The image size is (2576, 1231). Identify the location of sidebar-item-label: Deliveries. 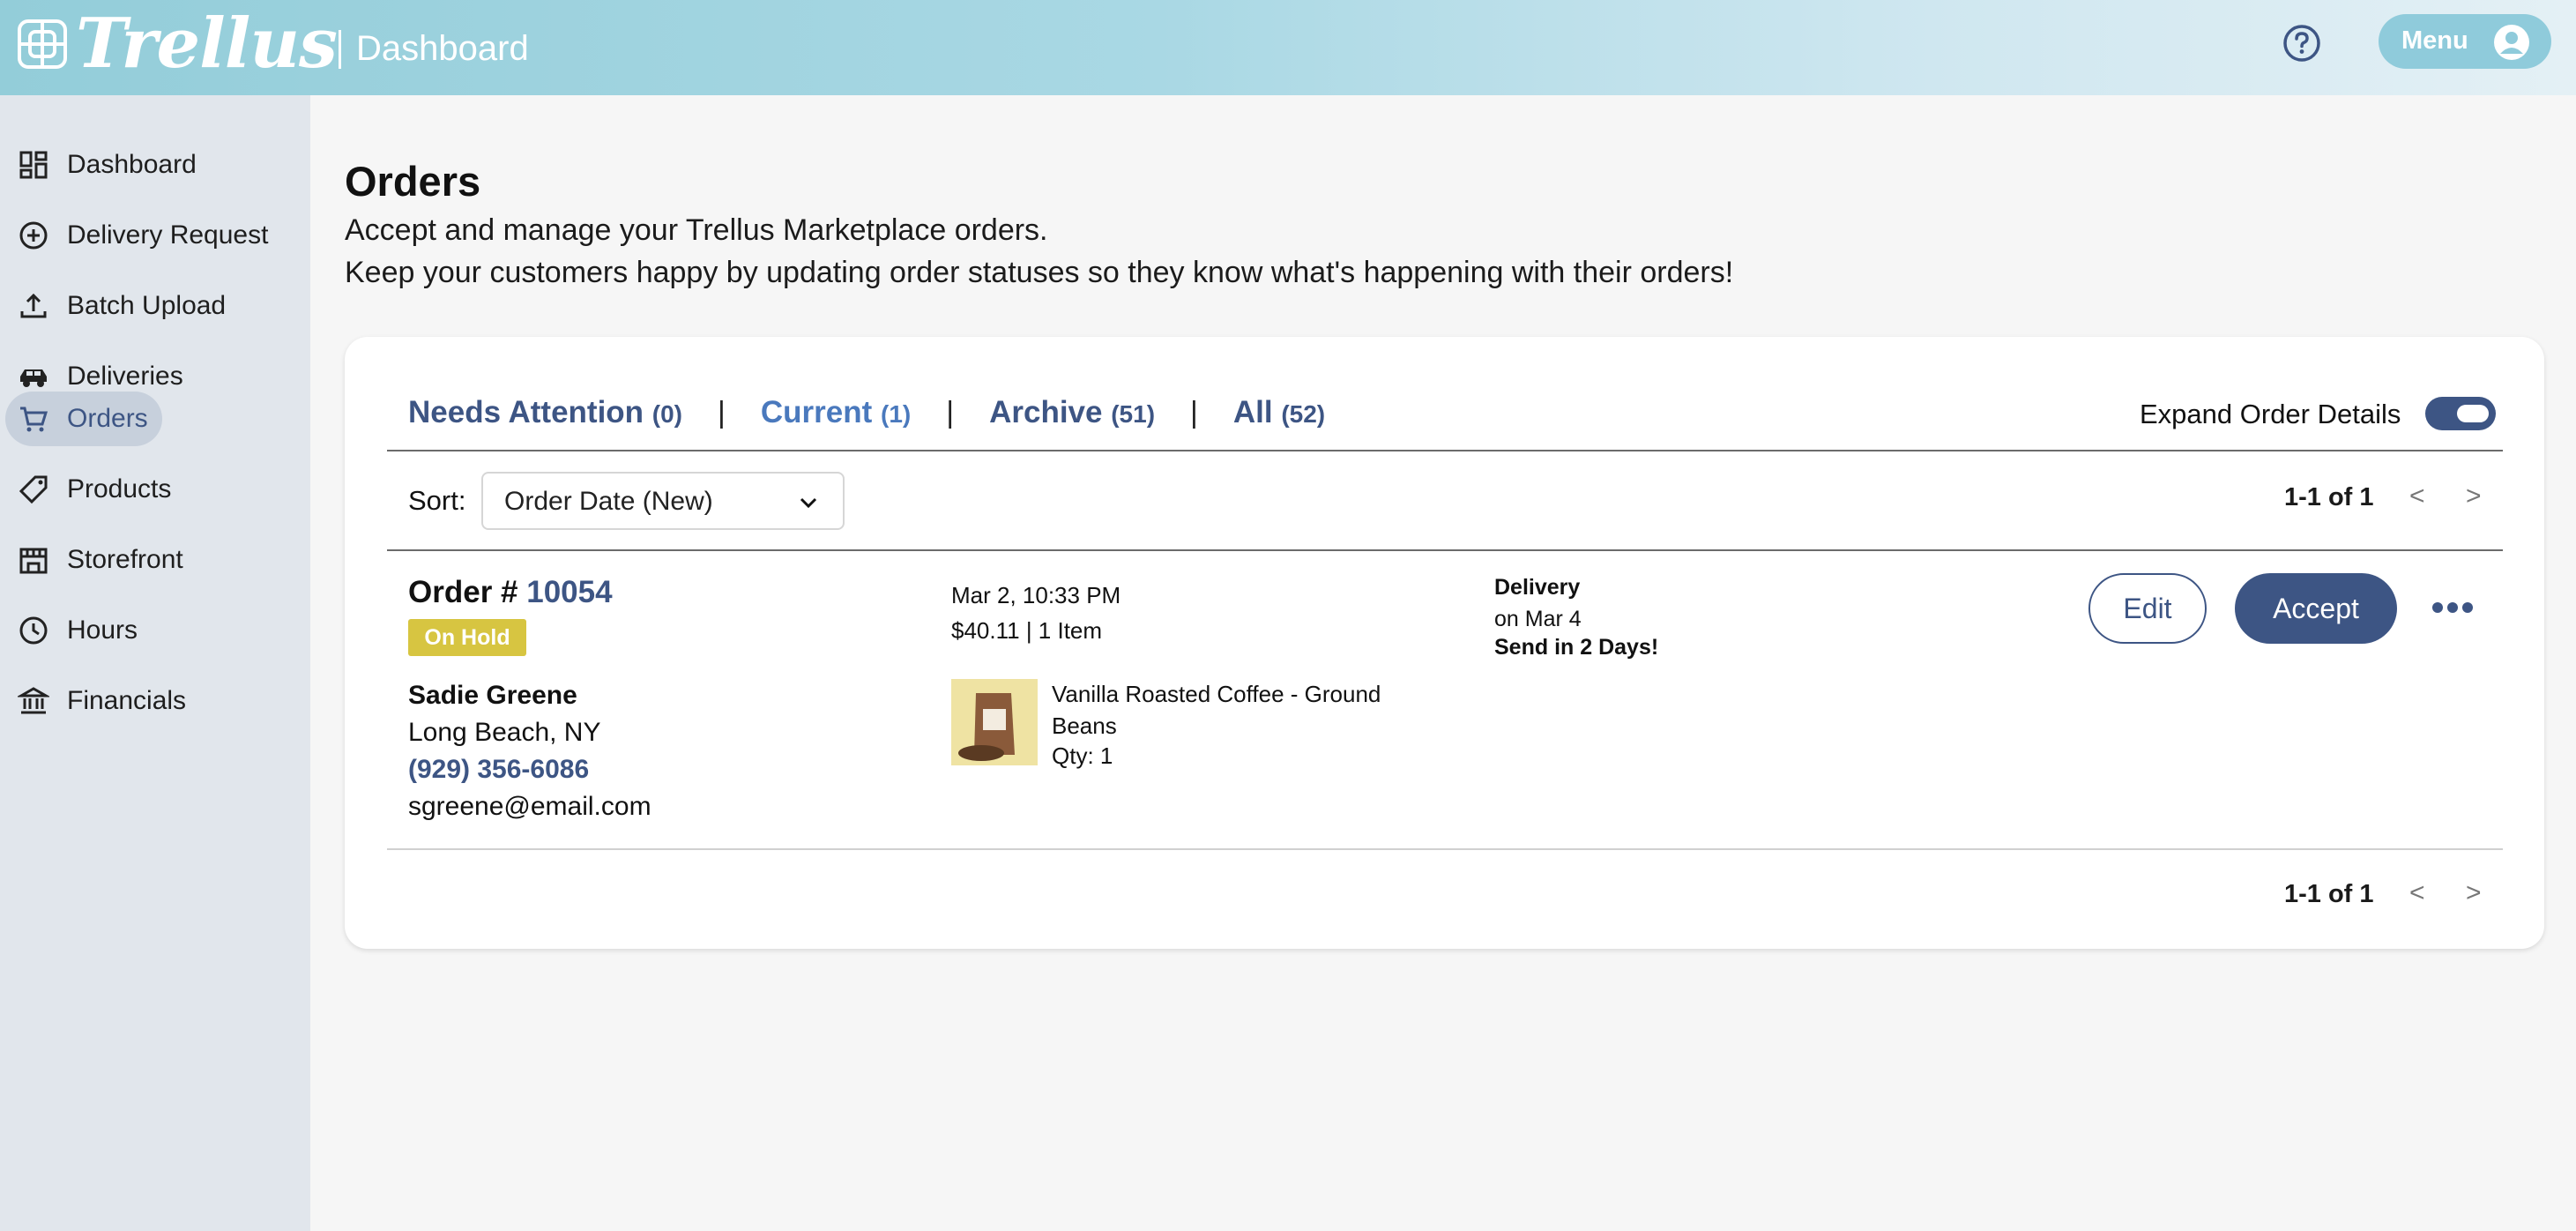
(125, 376).